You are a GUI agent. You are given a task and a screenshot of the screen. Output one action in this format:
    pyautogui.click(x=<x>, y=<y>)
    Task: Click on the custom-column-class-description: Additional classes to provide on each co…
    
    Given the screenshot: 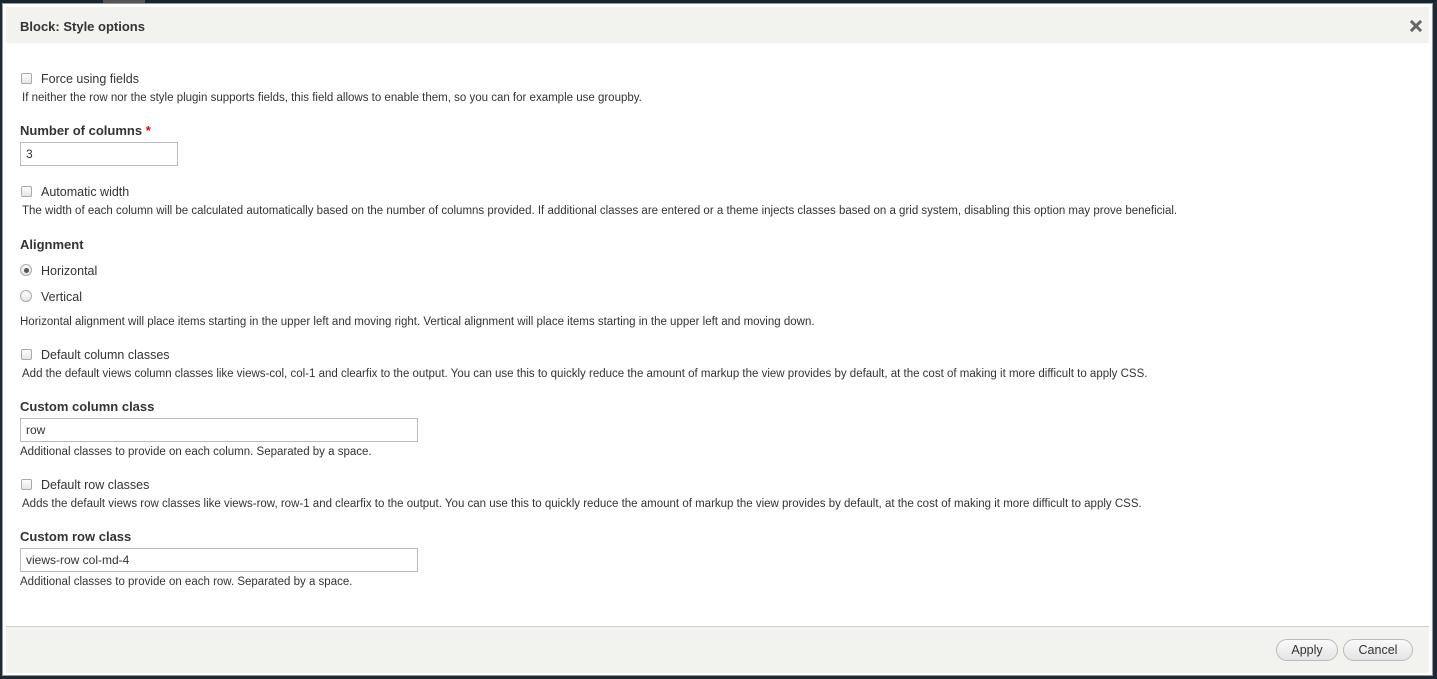 What is the action you would take?
    pyautogui.click(x=196, y=452)
    